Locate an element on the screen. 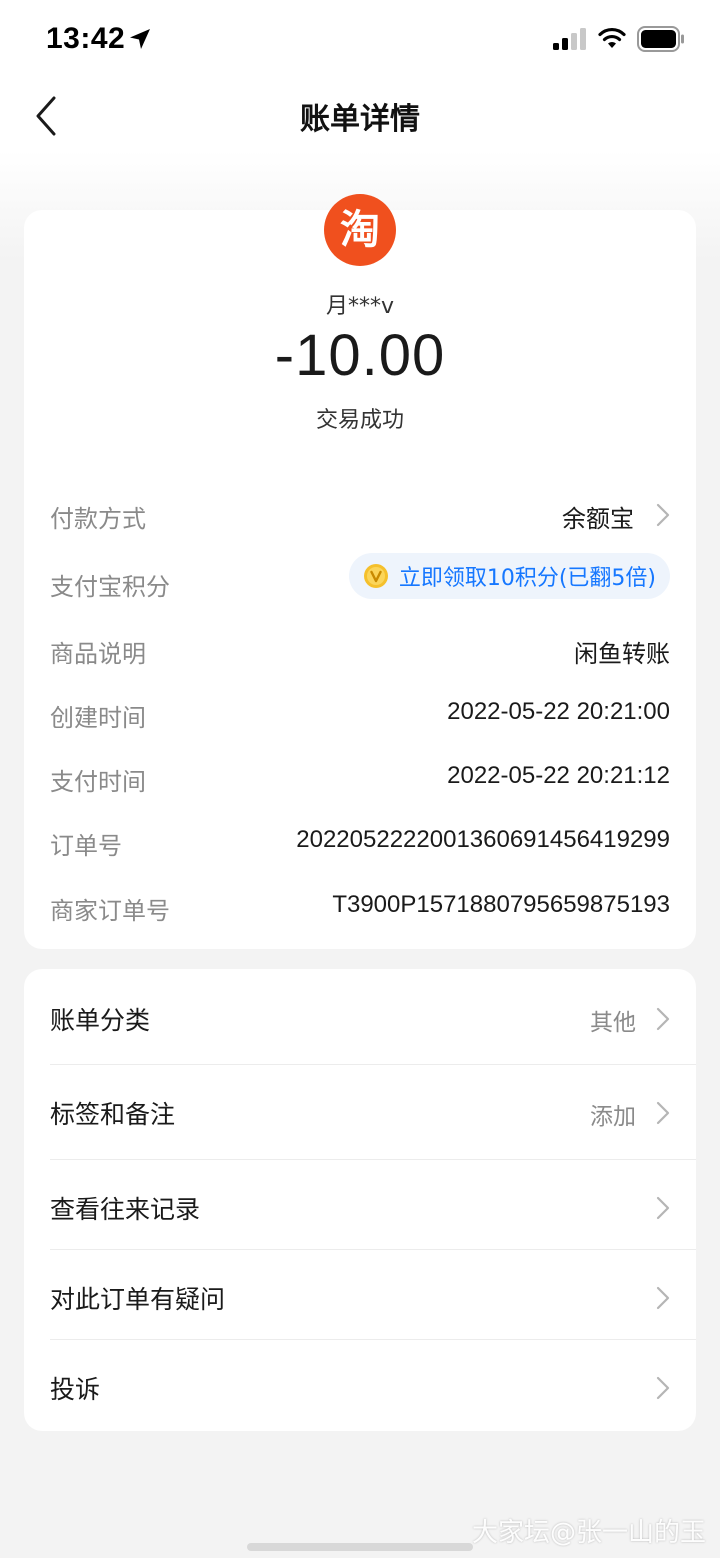  battery-icon is located at coordinates (660, 39).